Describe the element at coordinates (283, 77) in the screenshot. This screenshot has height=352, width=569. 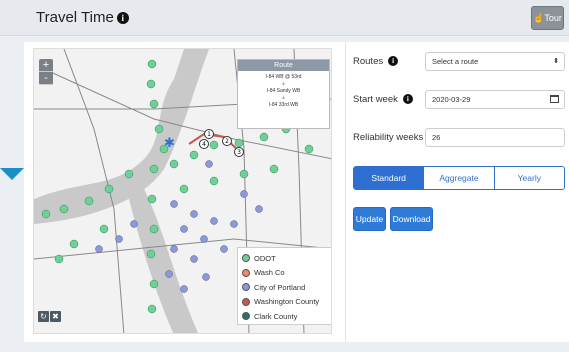
I see `route-from: I-84 WB @ 53rd` at that location.